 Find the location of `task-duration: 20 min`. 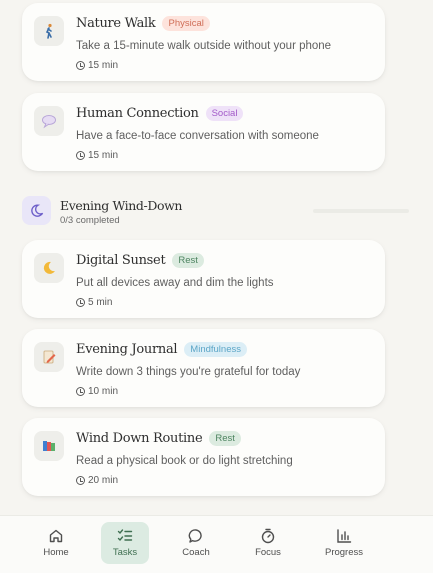

task-duration: 20 min is located at coordinates (97, 480).